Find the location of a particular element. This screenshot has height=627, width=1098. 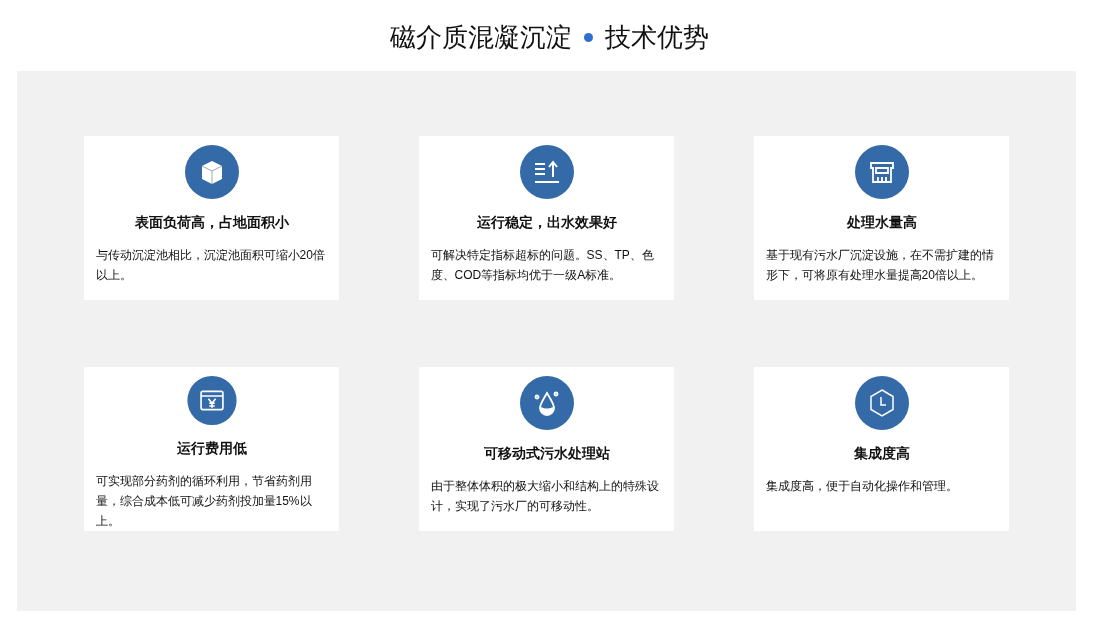

feature-description: 可解决特定指标超标的问题。SS、TP、色度、COD等指标均优于一级A标准。 is located at coordinates (542, 265).